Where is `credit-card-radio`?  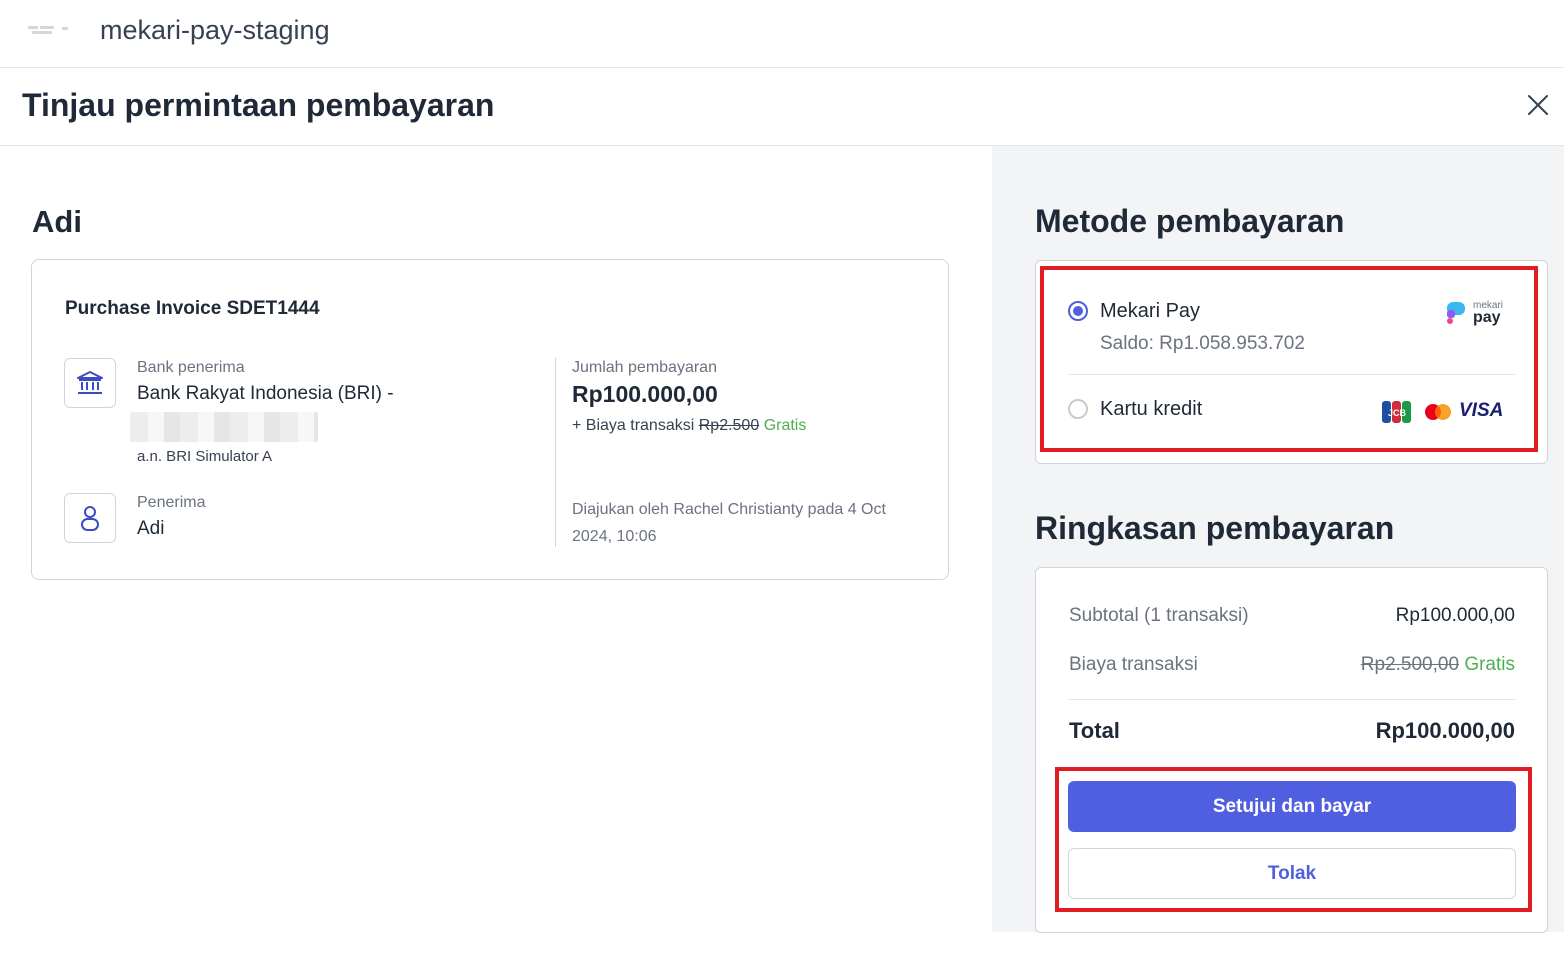
credit-card-radio is located at coordinates (1078, 409).